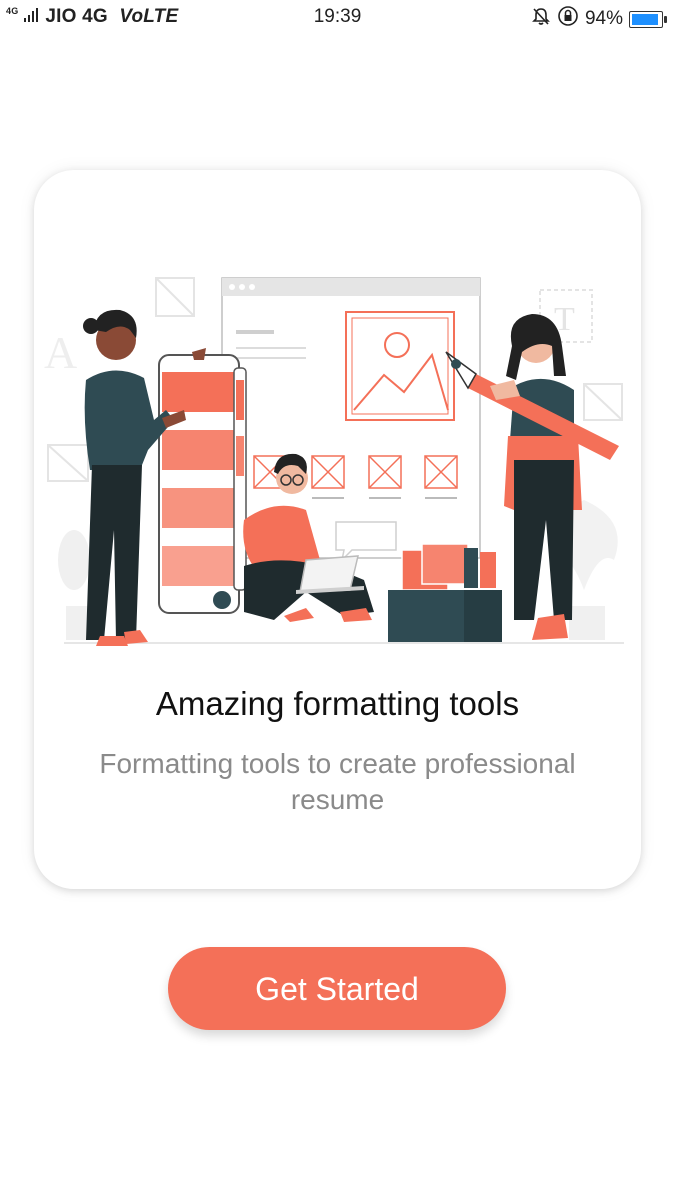 Image resolution: width=675 pixels, height=1200 pixels. I want to click on onboarding-title: Amazing formatting tools, so click(337, 703).